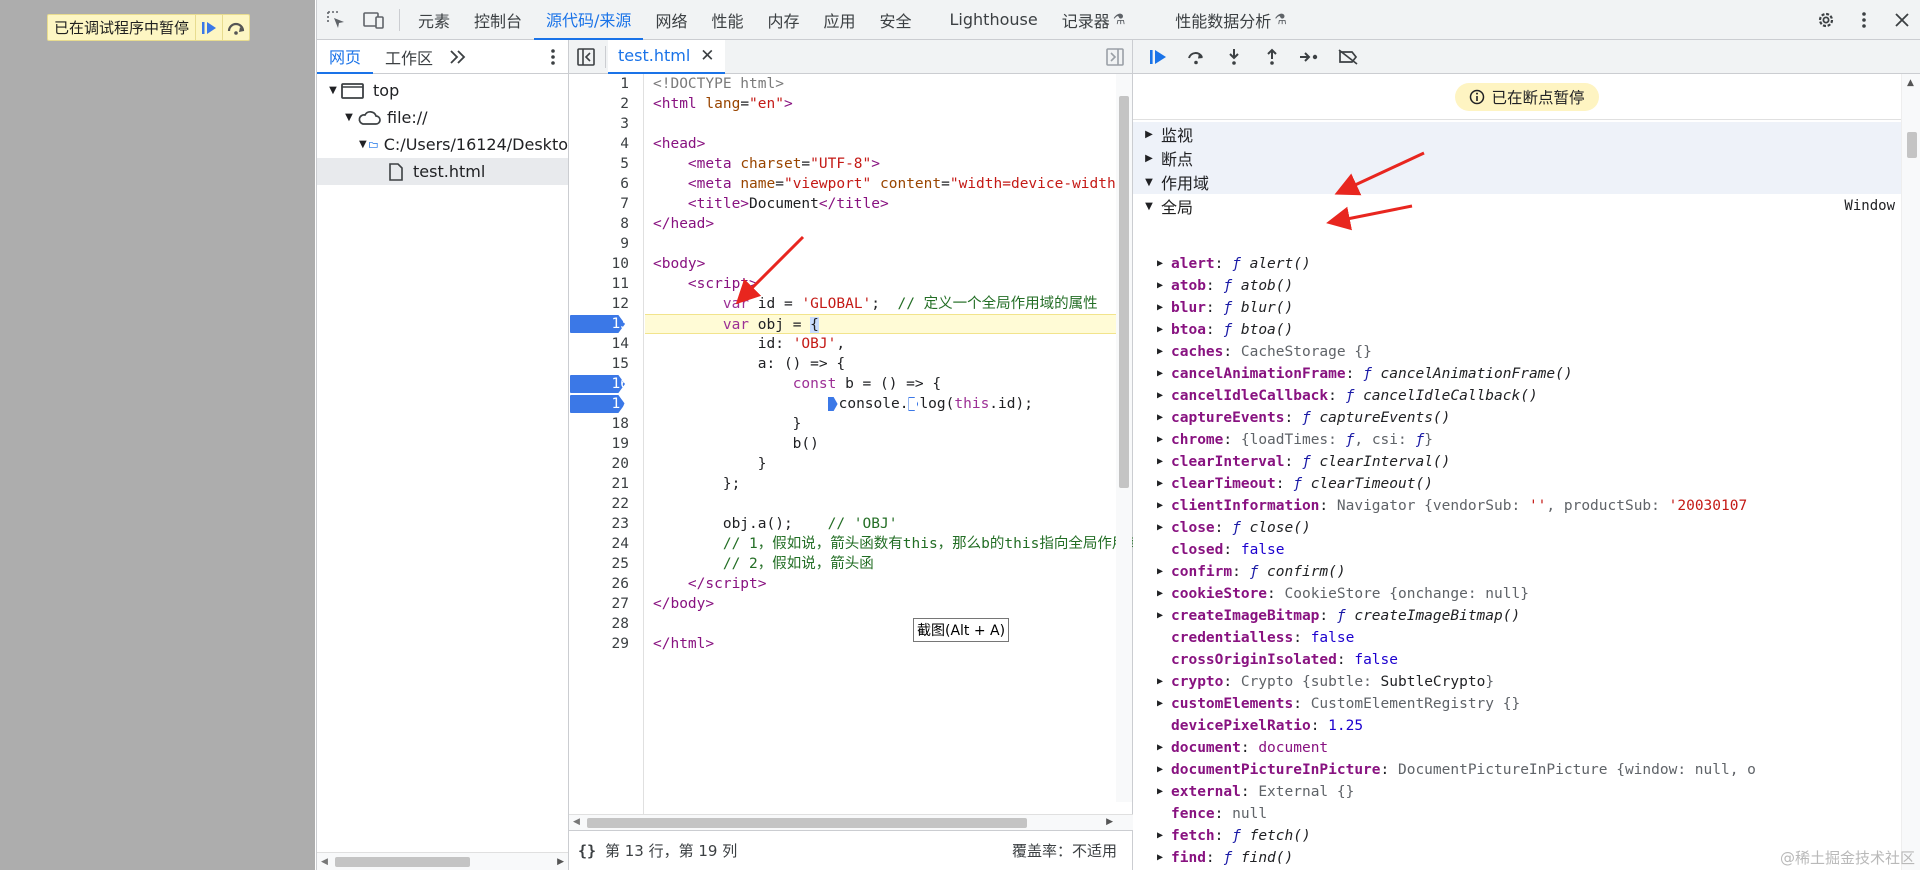 The width and height of the screenshot is (1920, 870). I want to click on tab-sources: 源代码/来源, so click(589, 20).